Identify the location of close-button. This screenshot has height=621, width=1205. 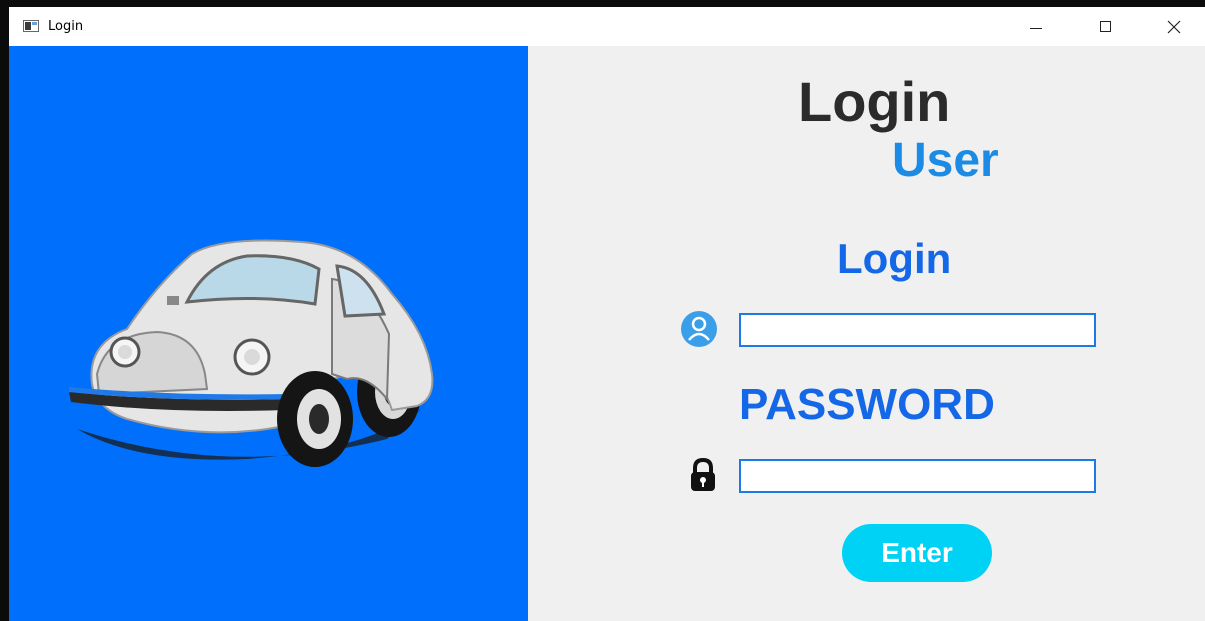
(1174, 26).